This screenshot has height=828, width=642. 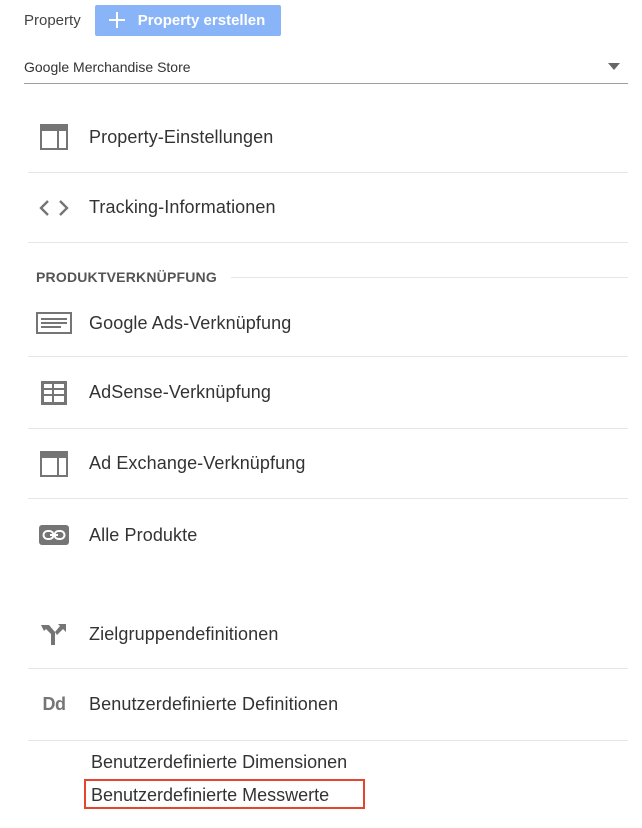 I want to click on menu-item-label: Benutzerdefinierte Definitionen, so click(x=214, y=704).